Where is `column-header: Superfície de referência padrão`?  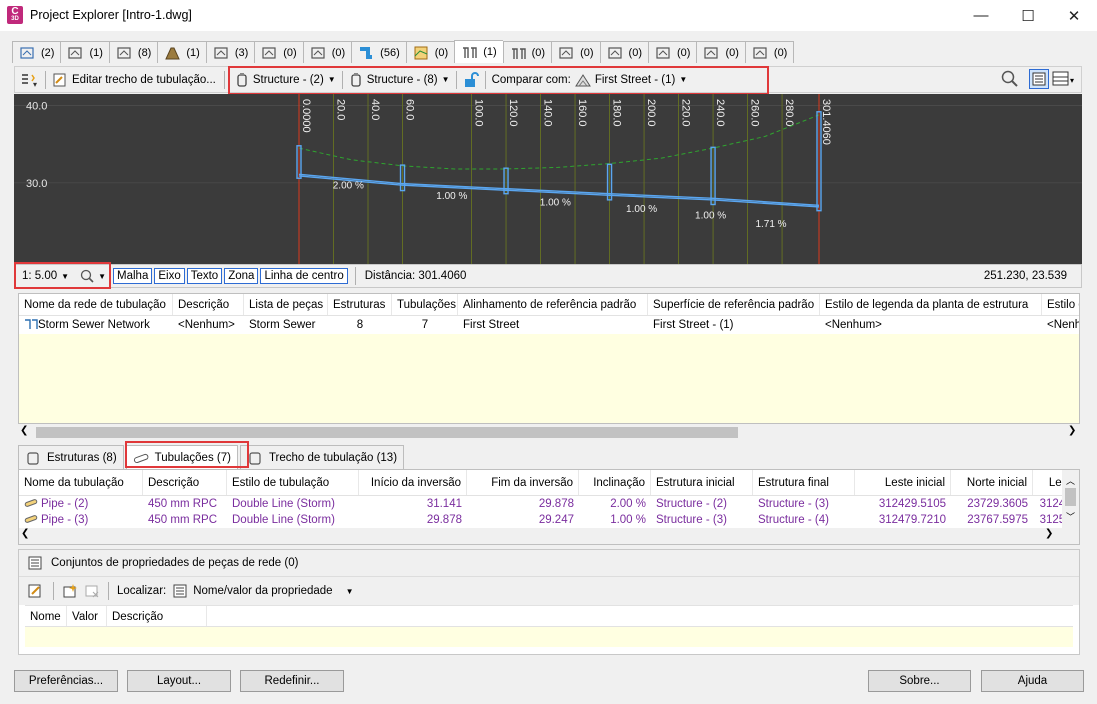
column-header: Superfície de referência padrão is located at coordinates (734, 304).